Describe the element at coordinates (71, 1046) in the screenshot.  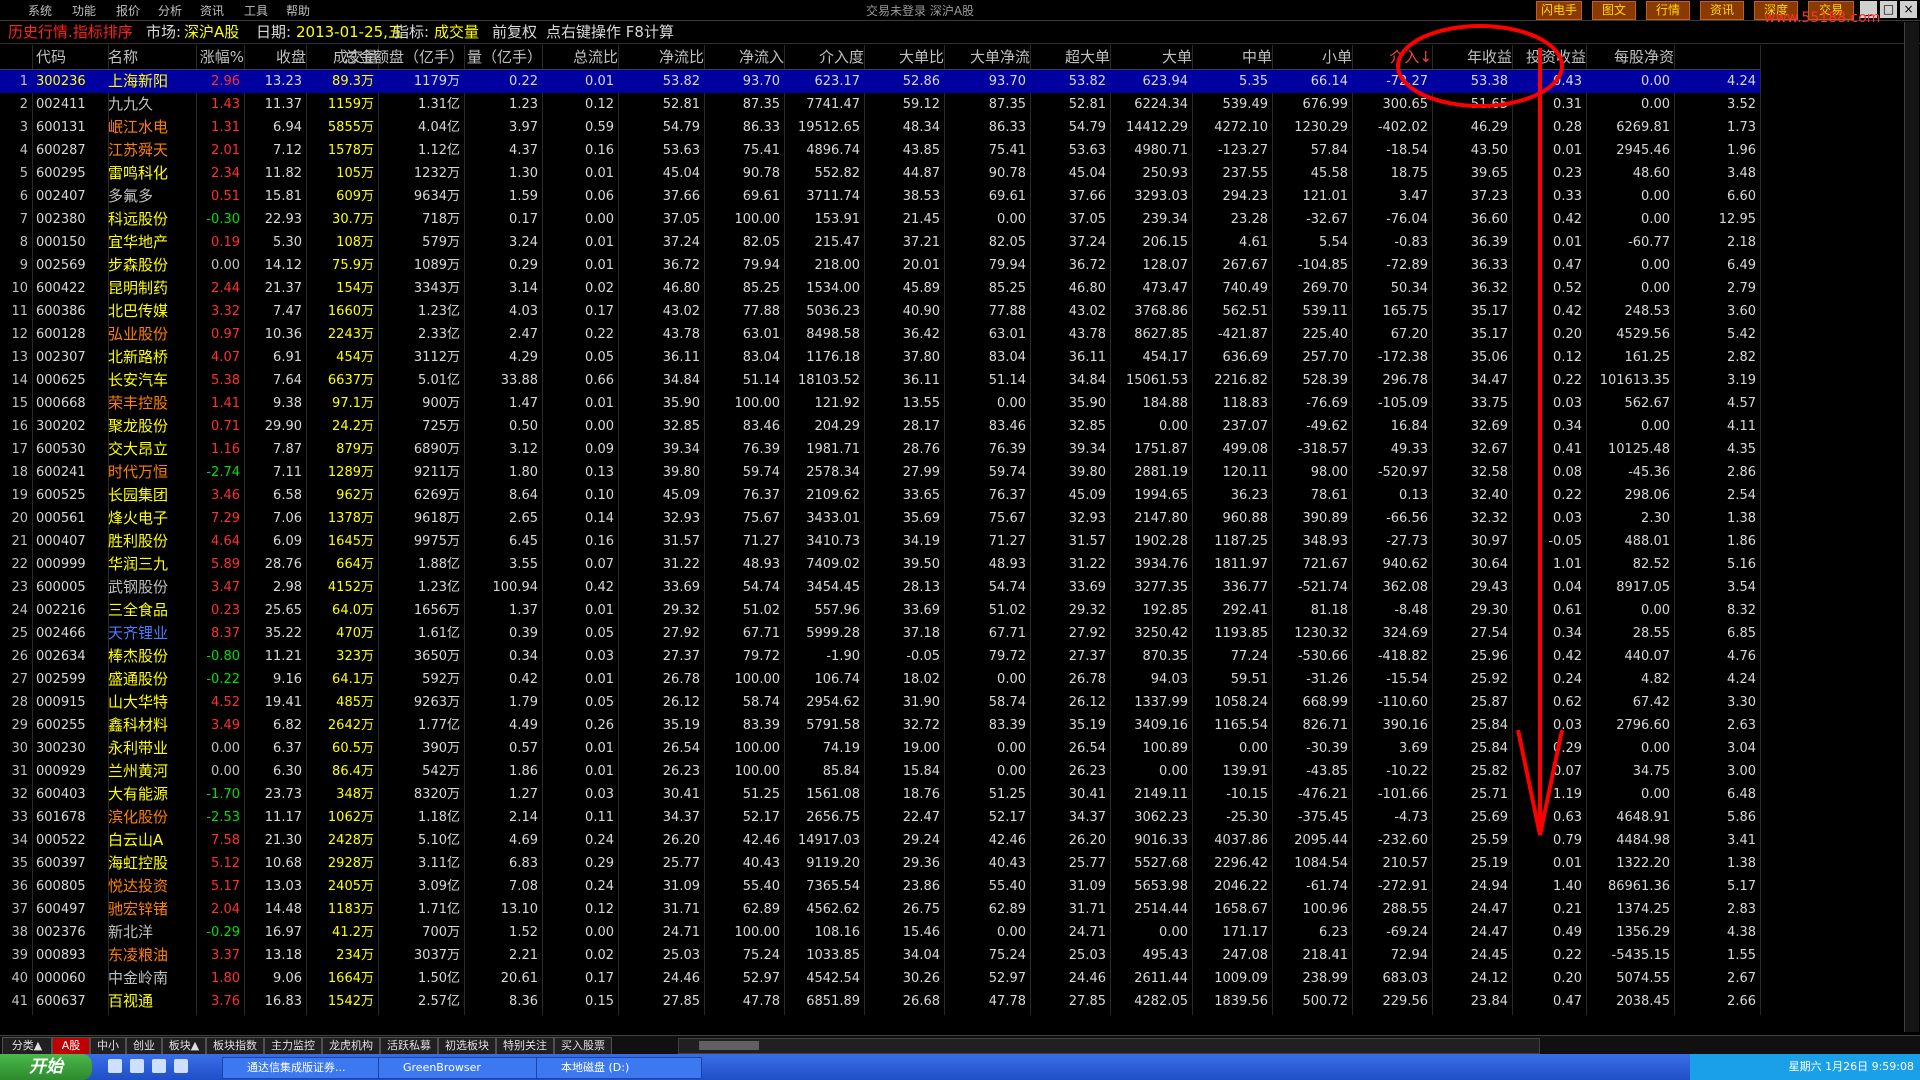
I see `tab-1: A股` at that location.